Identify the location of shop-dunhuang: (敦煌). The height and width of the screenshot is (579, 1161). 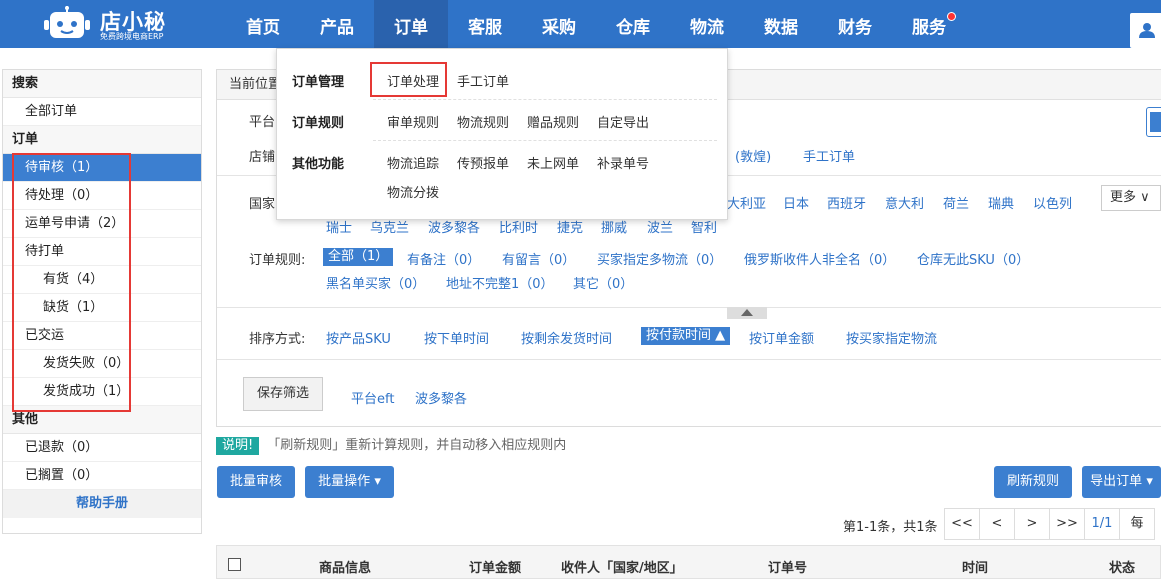
(753, 155).